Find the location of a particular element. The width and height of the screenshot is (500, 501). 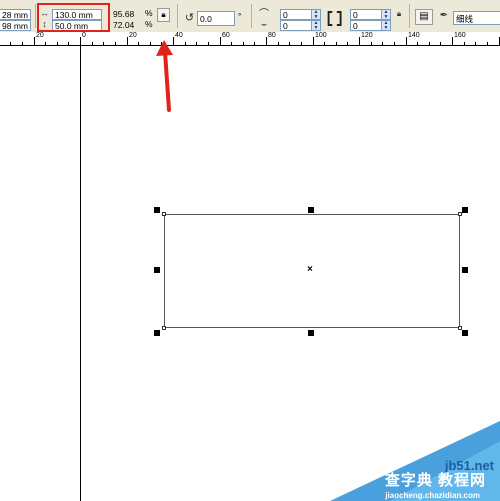

corner-top-left-spinner: ▲ ▼ is located at coordinates (316, 14).